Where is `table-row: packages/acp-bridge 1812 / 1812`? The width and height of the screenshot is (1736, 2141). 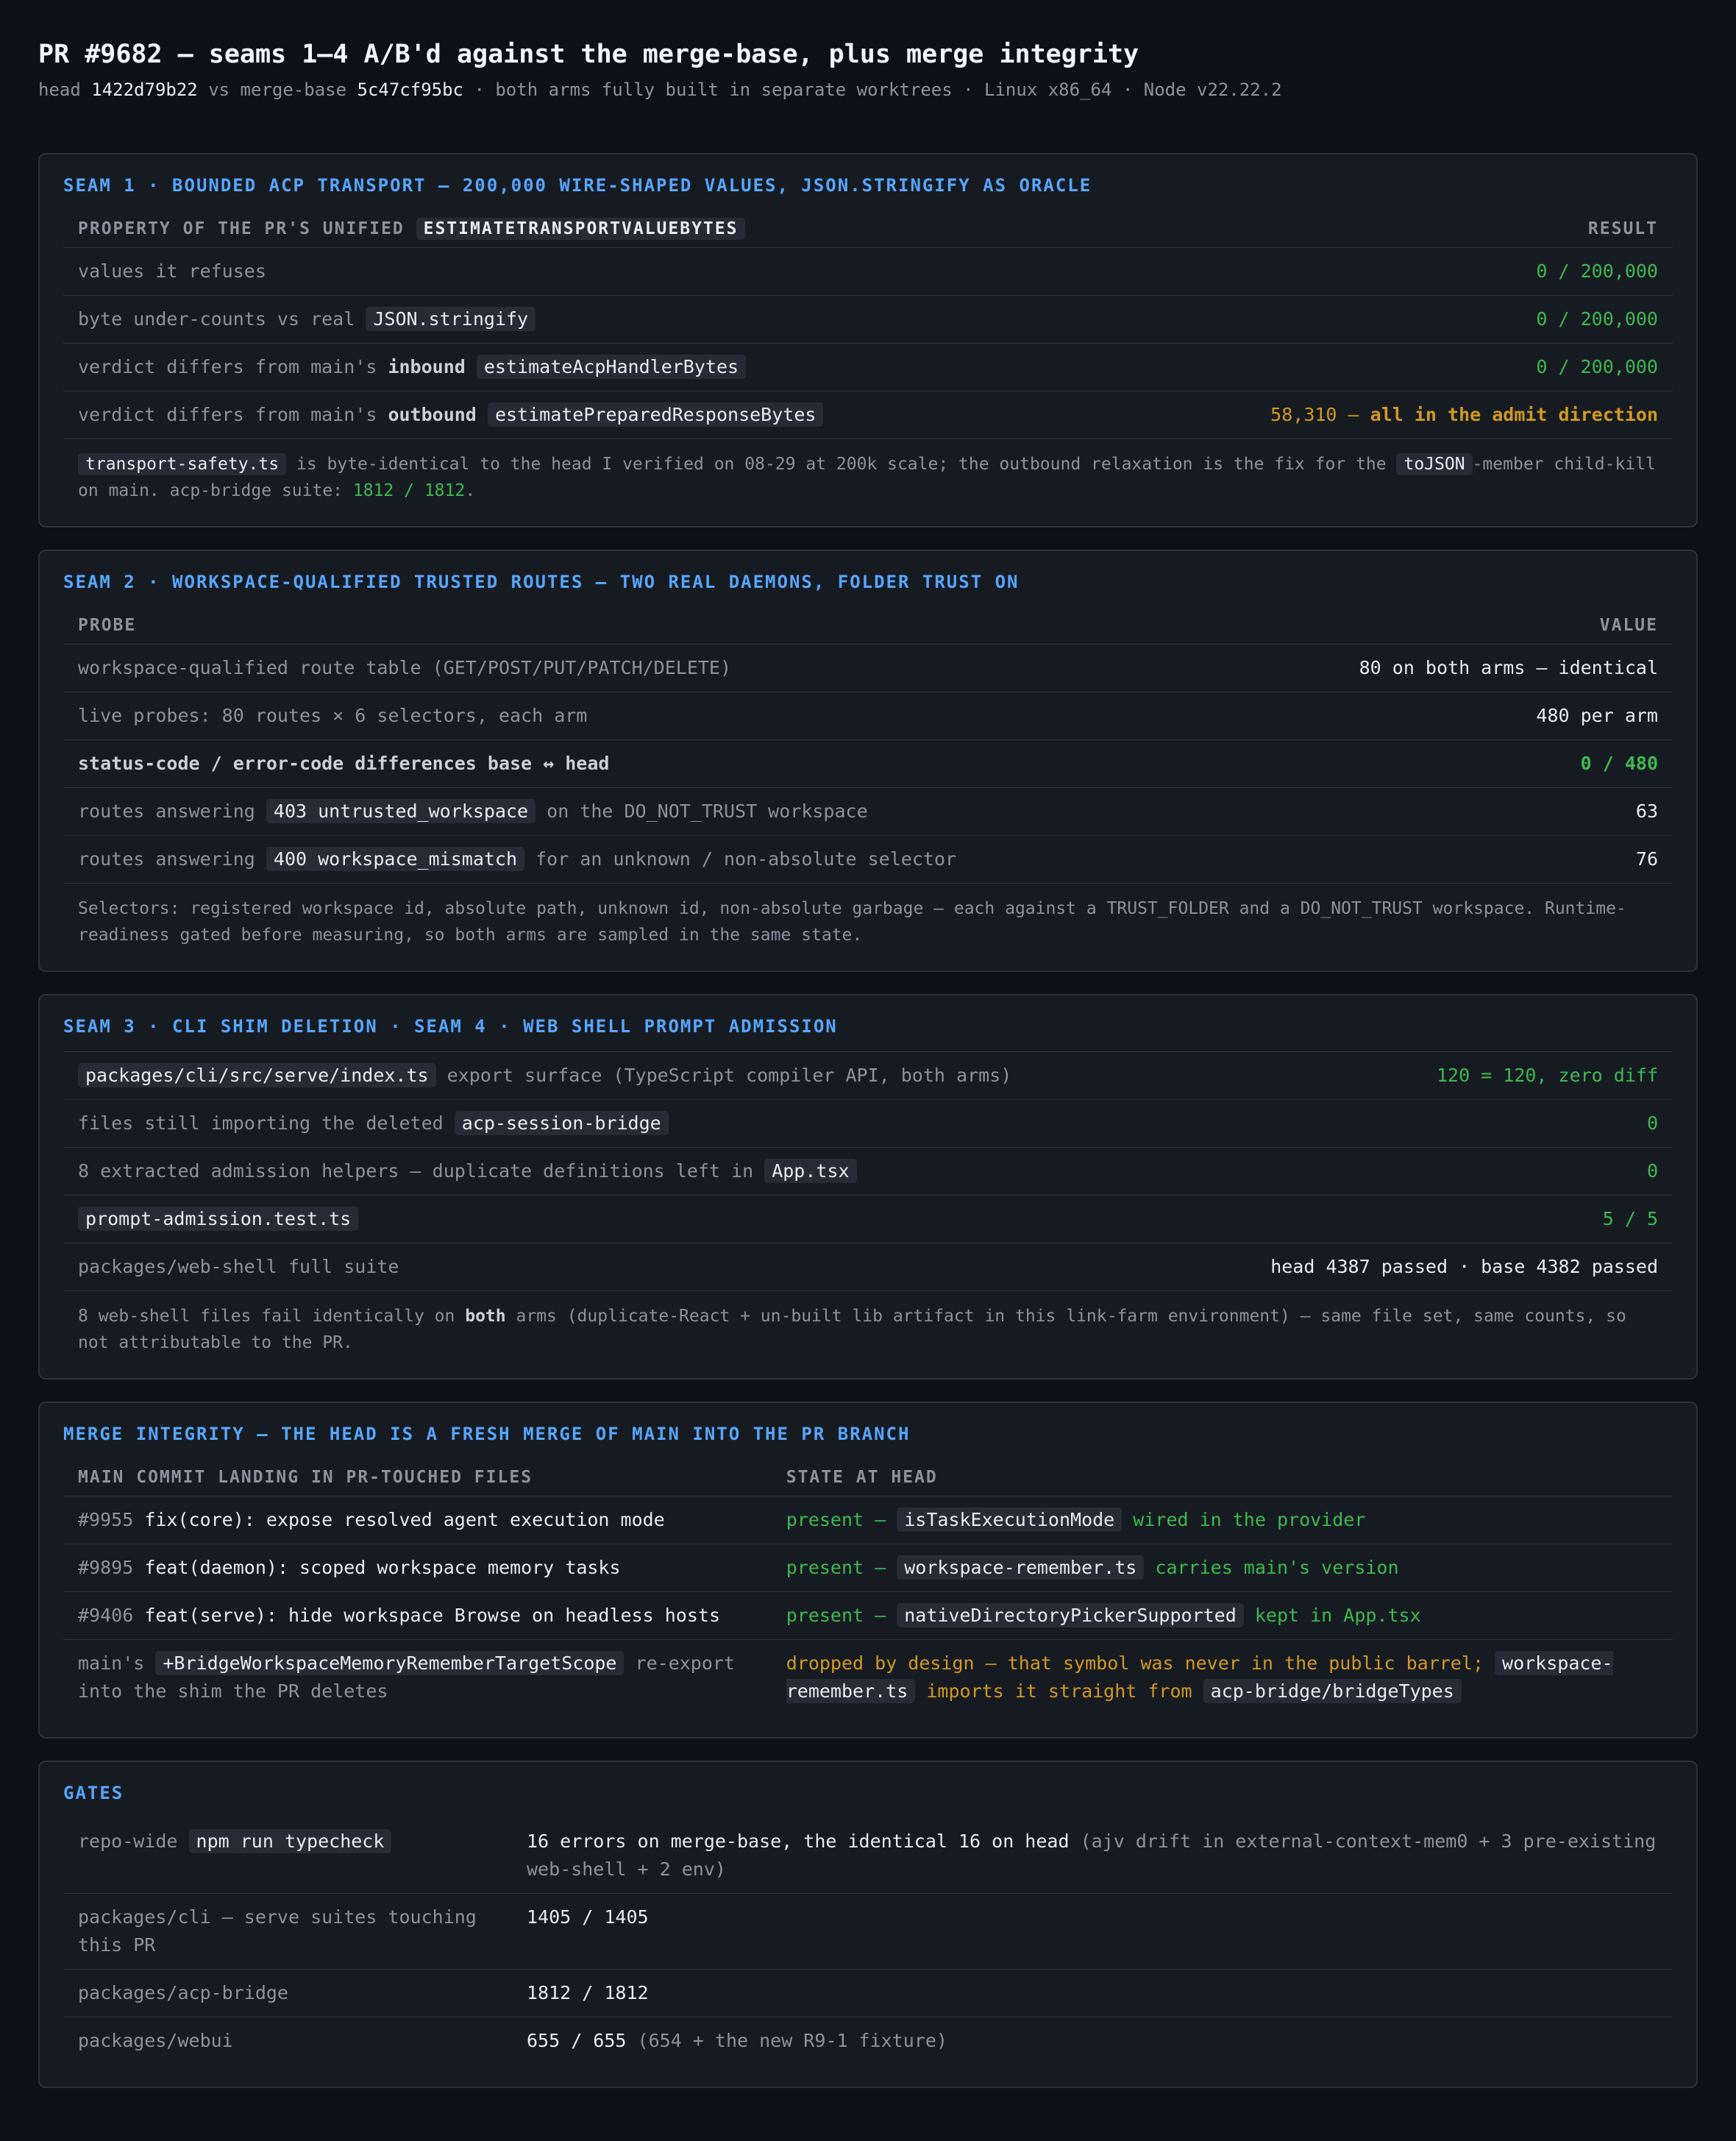
table-row: packages/acp-bridge 1812 / 1812 is located at coordinates (868, 1993).